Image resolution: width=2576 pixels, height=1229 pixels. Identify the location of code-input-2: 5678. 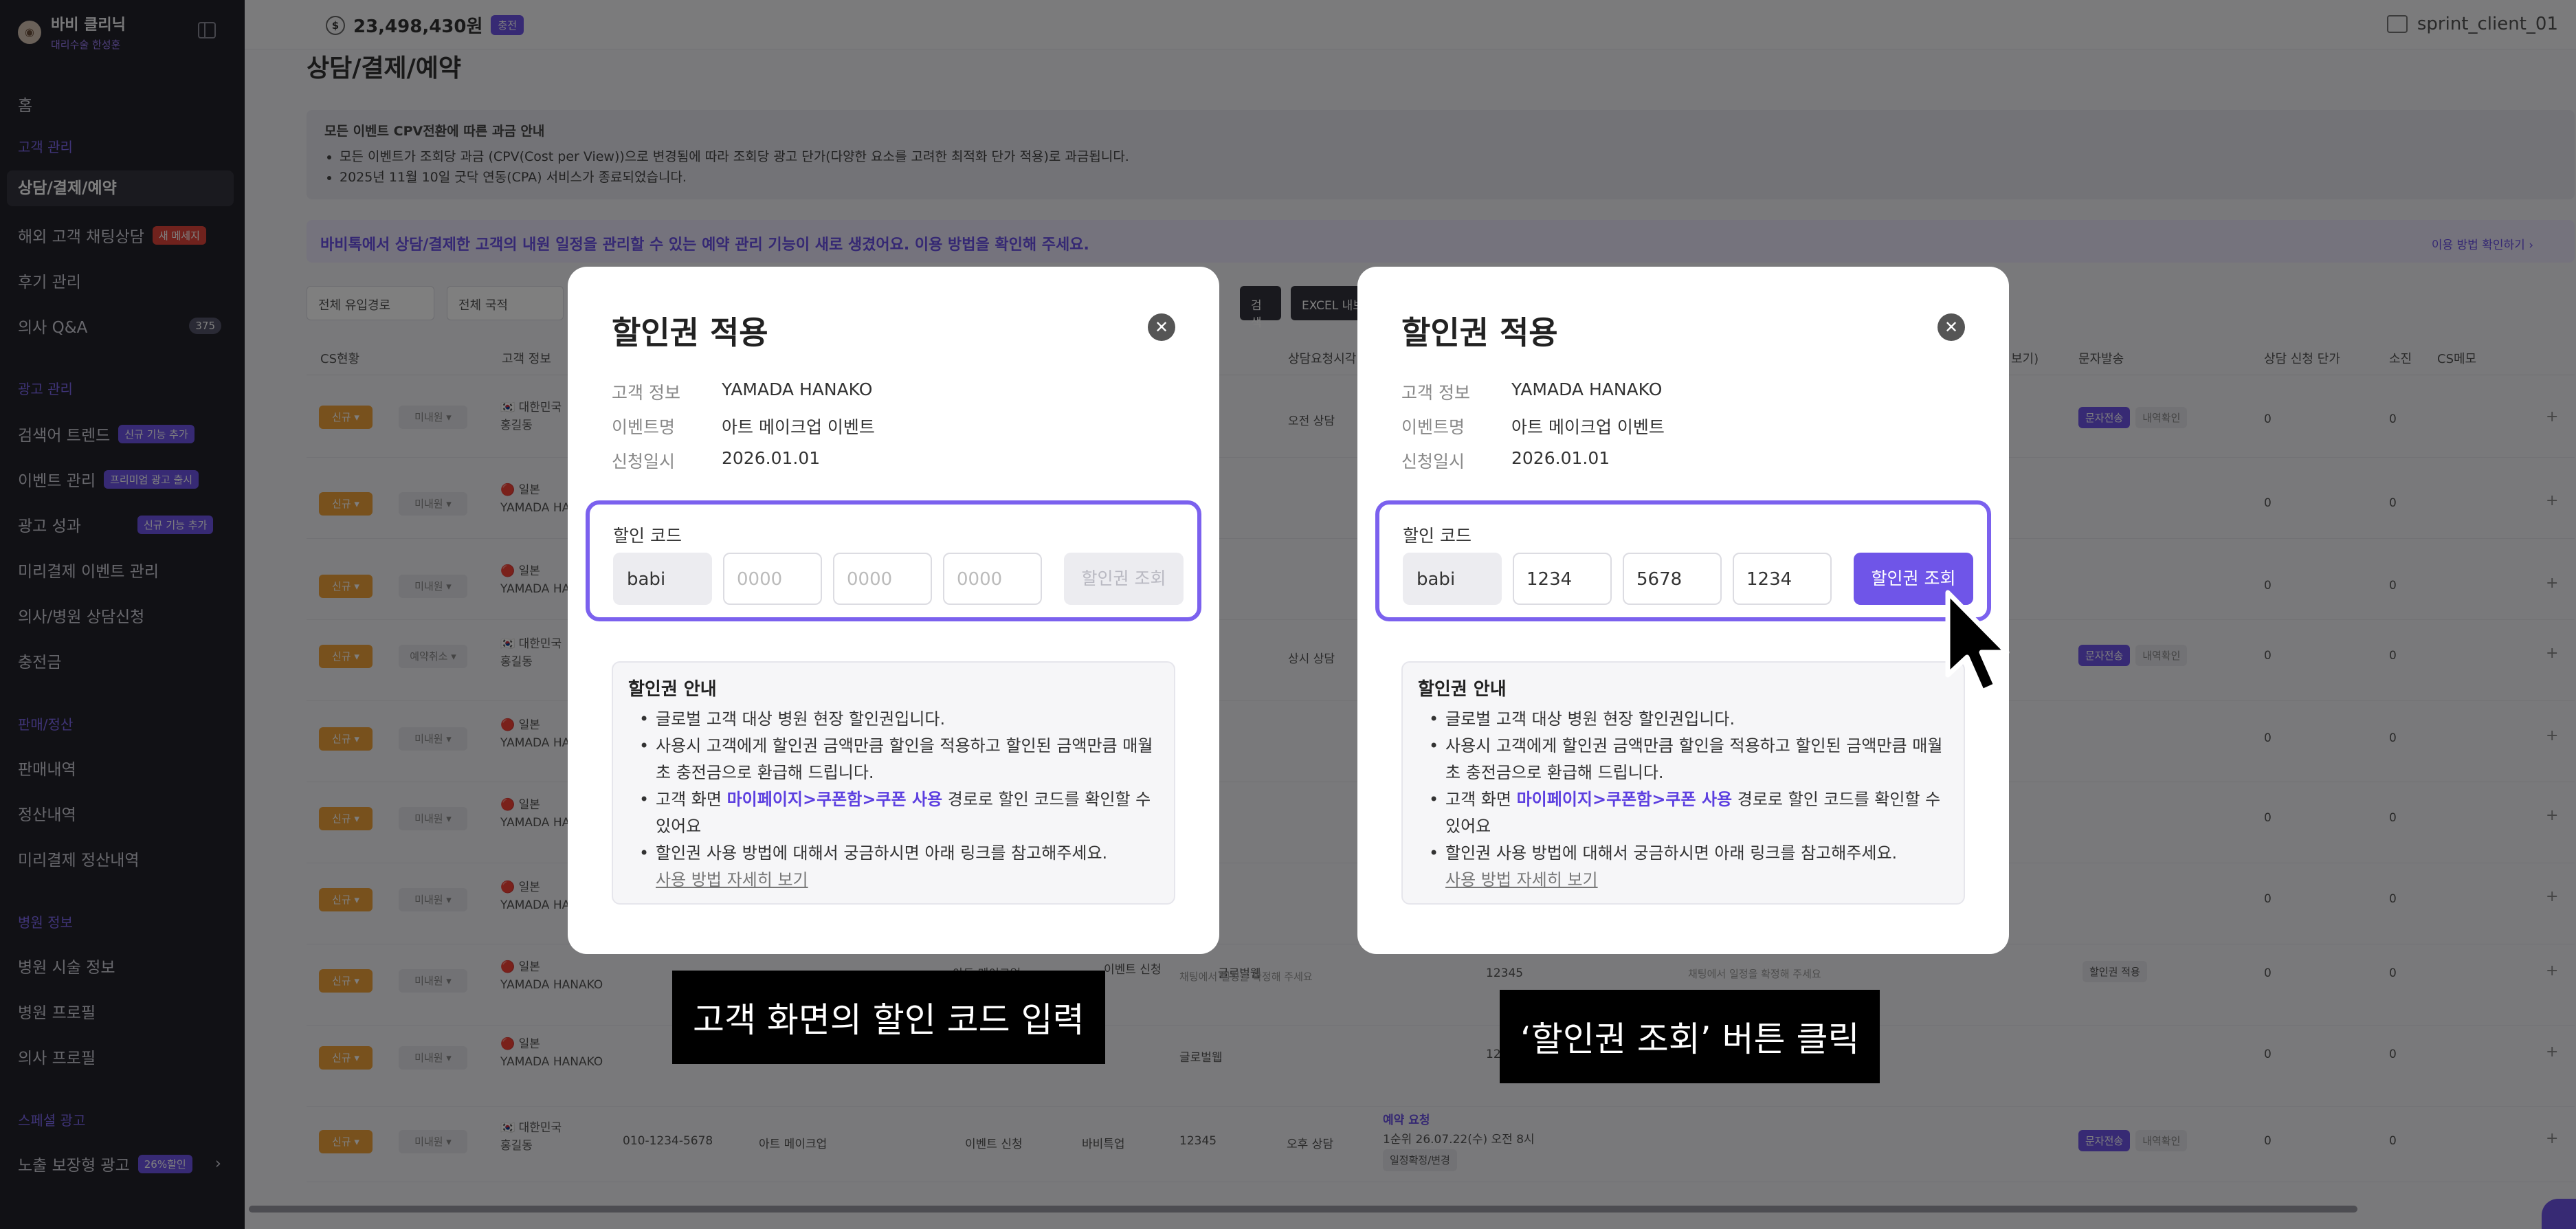
(1672, 579).